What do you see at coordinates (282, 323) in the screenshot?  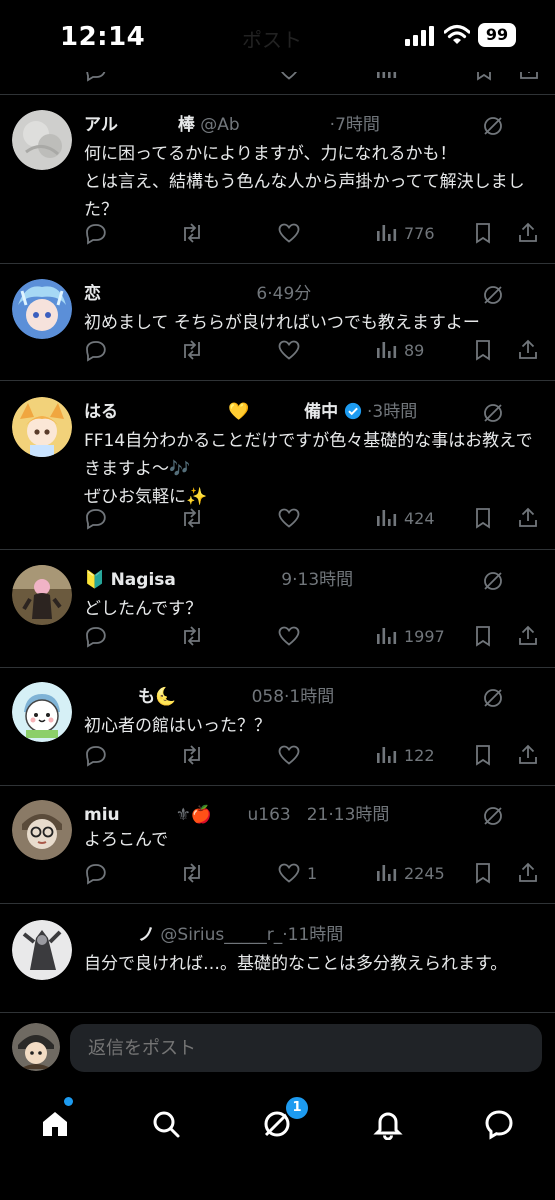 I see `reply-text: 初めまして そちらが良ければいつでも教えますよー` at bounding box center [282, 323].